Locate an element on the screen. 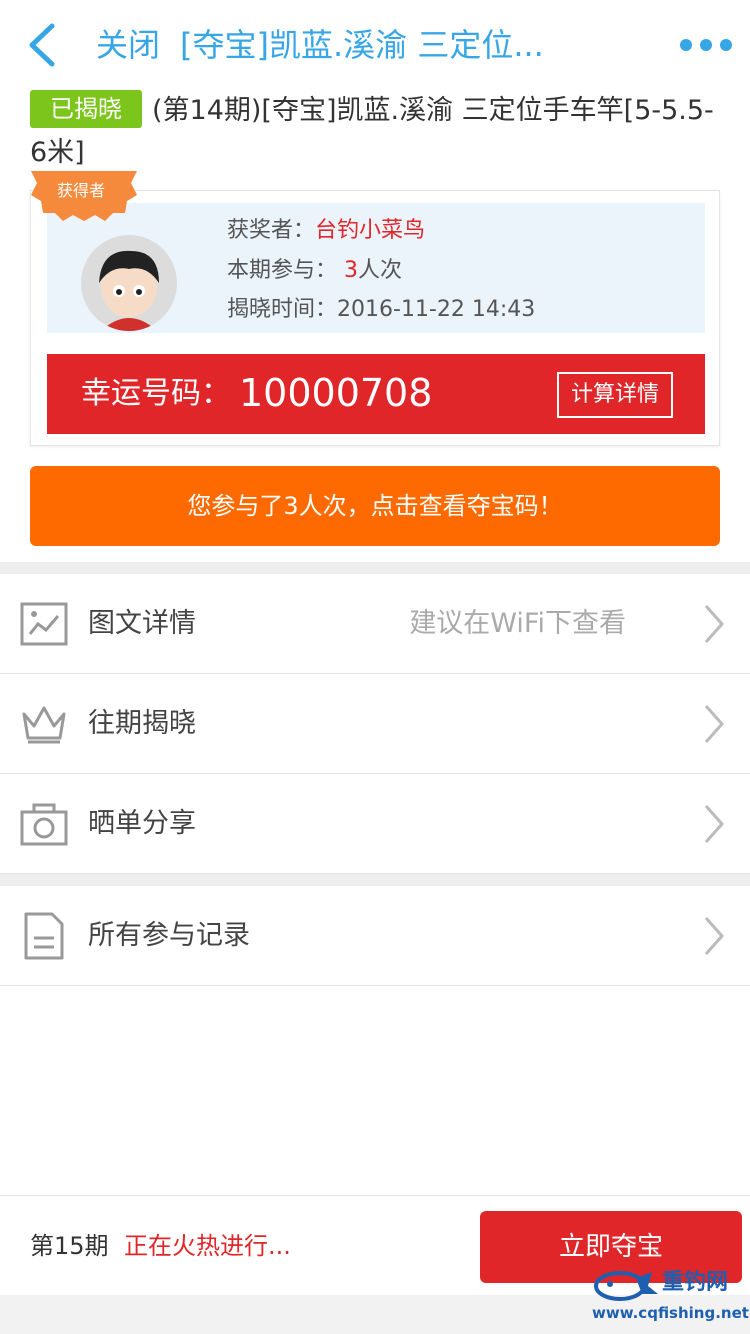 This screenshot has height=1334, width=750. menu-item-label: 图文详情 is located at coordinates (142, 623).